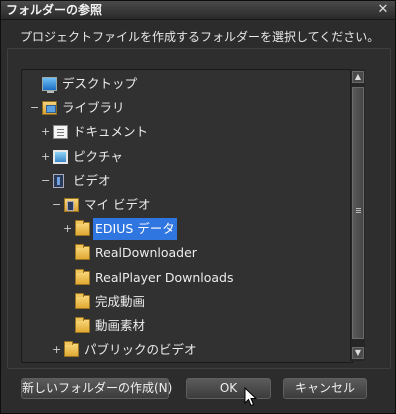 The width and height of the screenshot is (396, 414). Describe the element at coordinates (49, 108) in the screenshot. I see `library-icon` at that location.